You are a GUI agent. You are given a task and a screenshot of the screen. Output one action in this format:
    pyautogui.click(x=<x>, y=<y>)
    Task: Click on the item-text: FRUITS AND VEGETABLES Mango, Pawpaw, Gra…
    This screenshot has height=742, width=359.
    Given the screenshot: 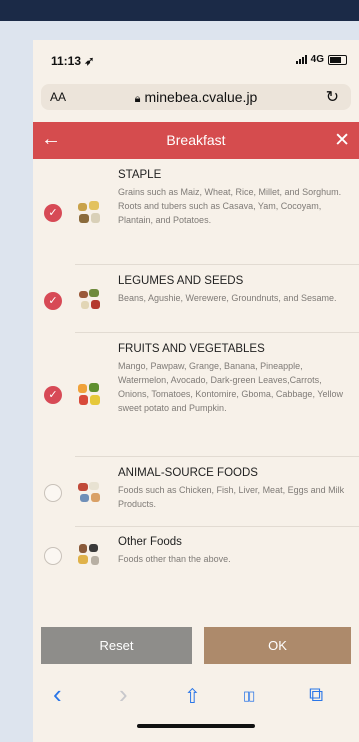 What is the action you would take?
    pyautogui.click(x=235, y=379)
    